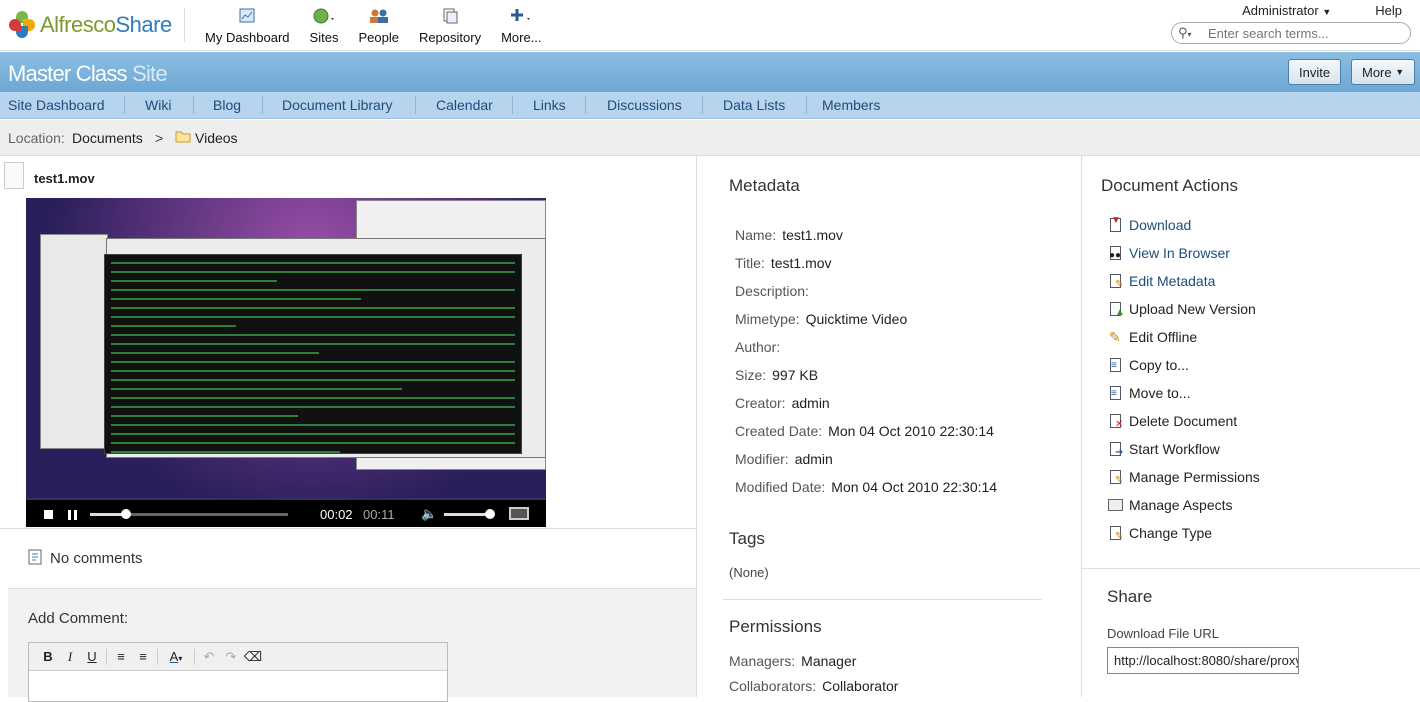 The image size is (1420, 702). I want to click on undo-icon: ↶, so click(209, 657).